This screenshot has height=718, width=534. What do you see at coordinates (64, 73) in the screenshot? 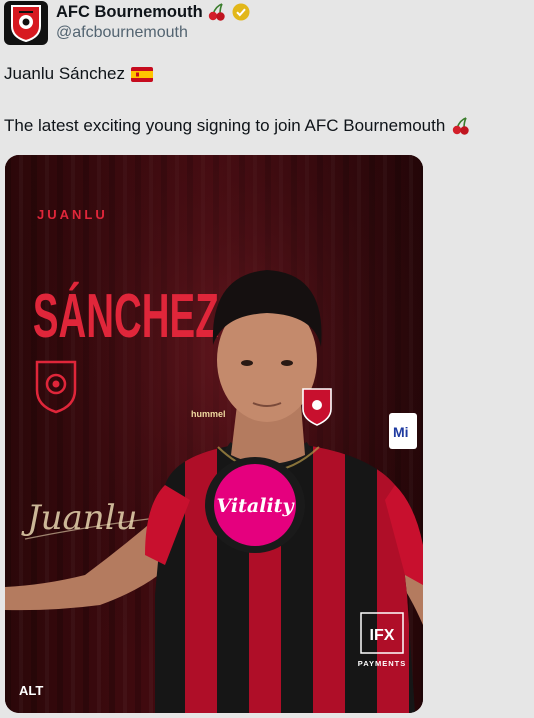
I see `player-name-text: Juanlu Sánchez` at bounding box center [64, 73].